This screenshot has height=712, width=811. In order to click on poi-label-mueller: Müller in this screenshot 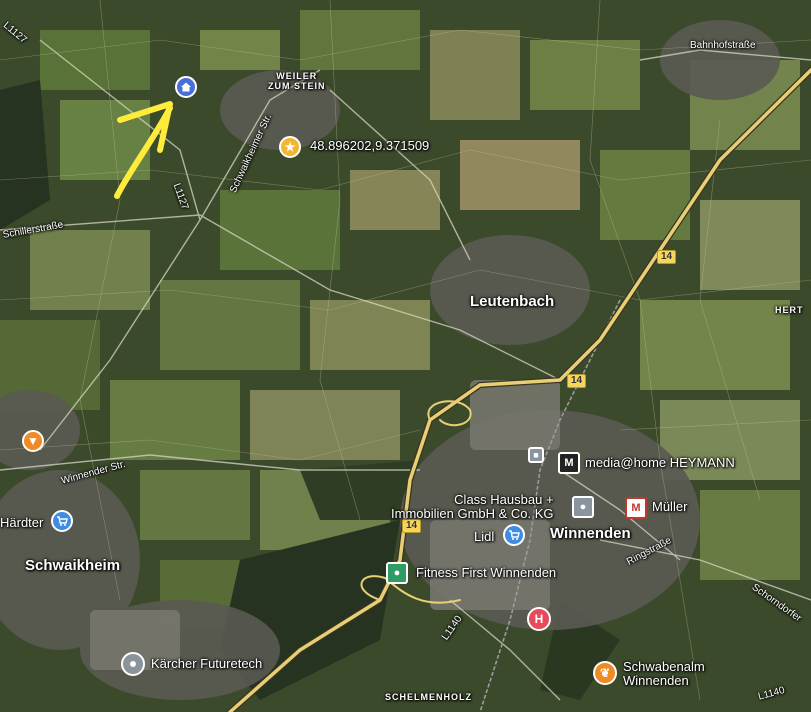, I will do `click(669, 506)`.